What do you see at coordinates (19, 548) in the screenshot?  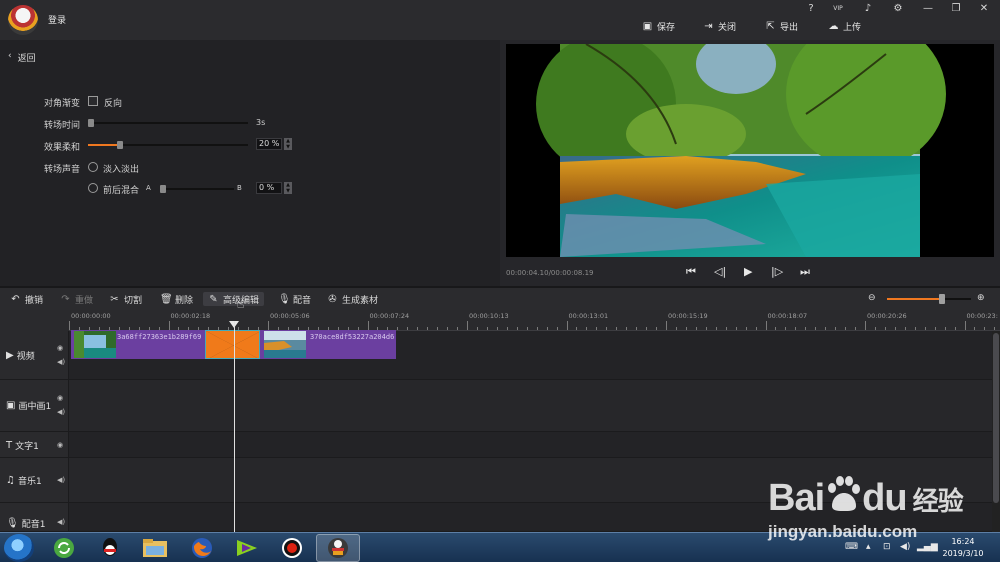 I see `start-button` at bounding box center [19, 548].